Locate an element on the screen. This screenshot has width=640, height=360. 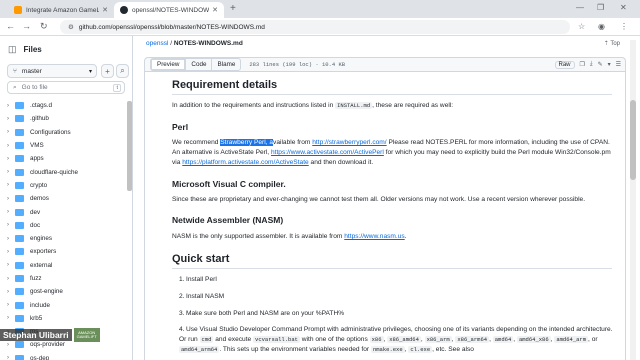
sidebar-item-label: os-dep is located at coordinates (40, 357).